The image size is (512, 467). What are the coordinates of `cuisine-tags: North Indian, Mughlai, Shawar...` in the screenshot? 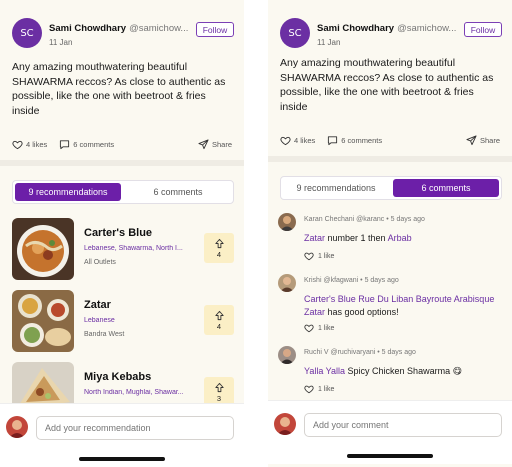 It's located at (134, 392).